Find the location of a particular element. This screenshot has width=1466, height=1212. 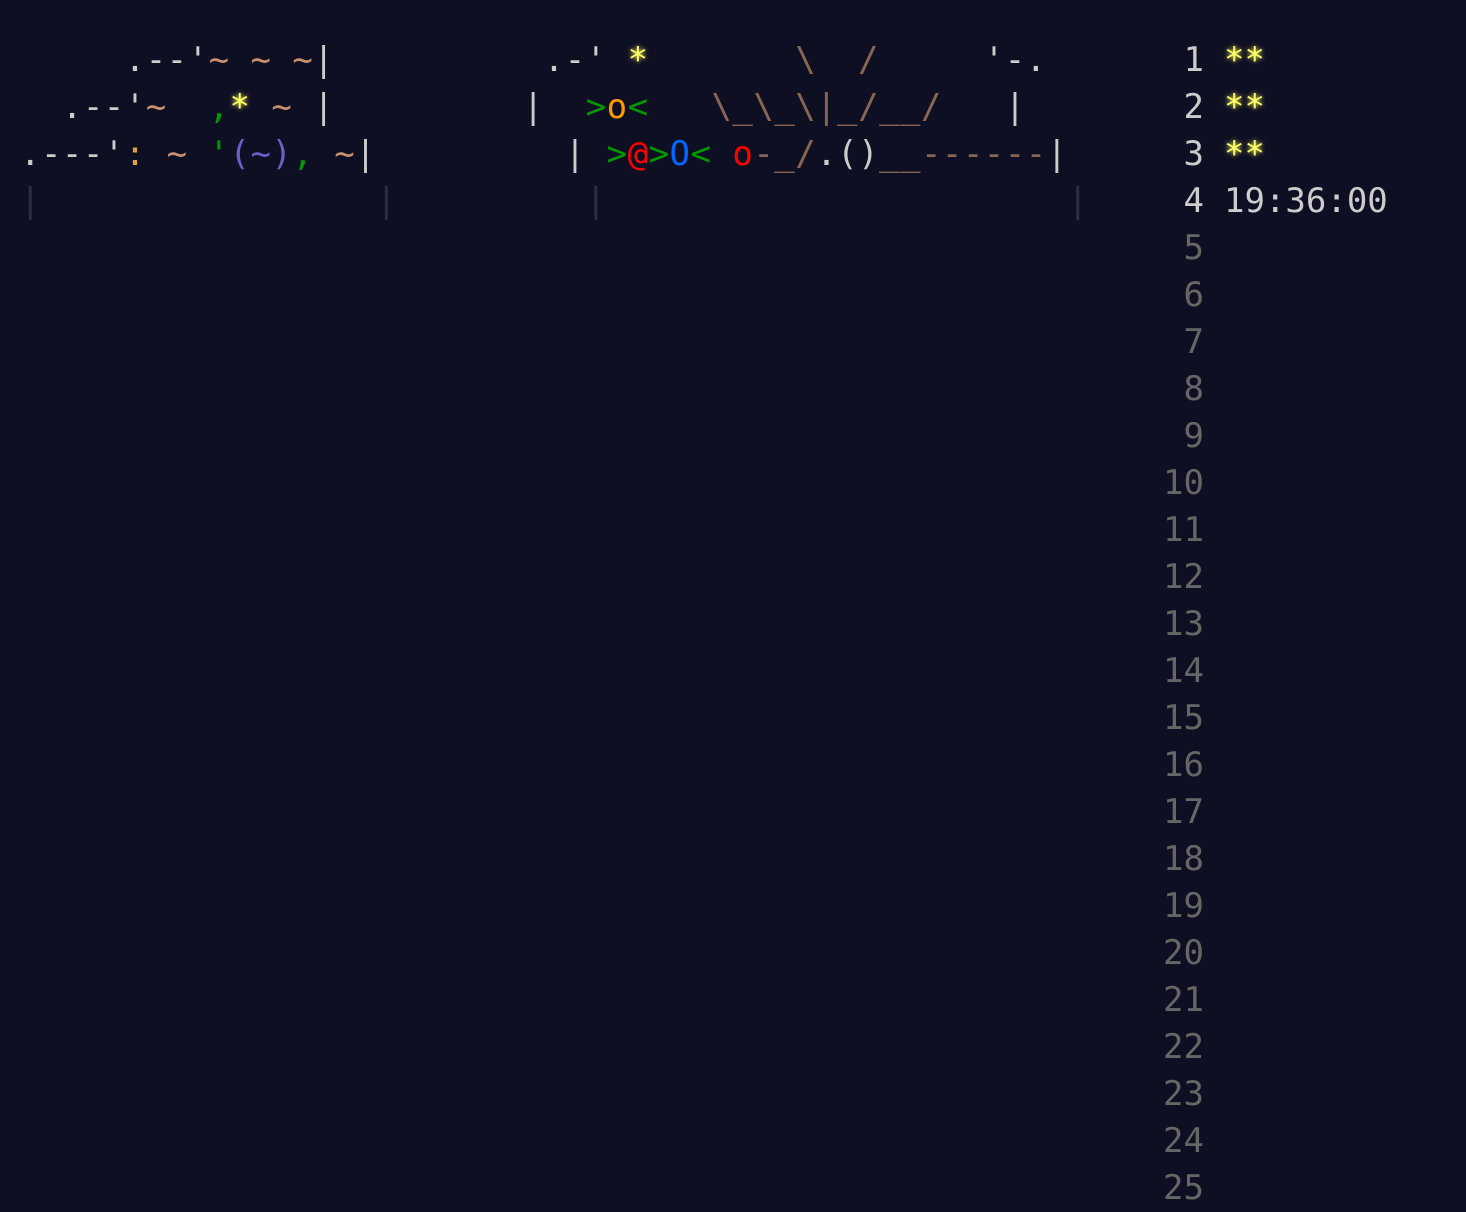

day-number: 21 is located at coordinates (1181, 1000).